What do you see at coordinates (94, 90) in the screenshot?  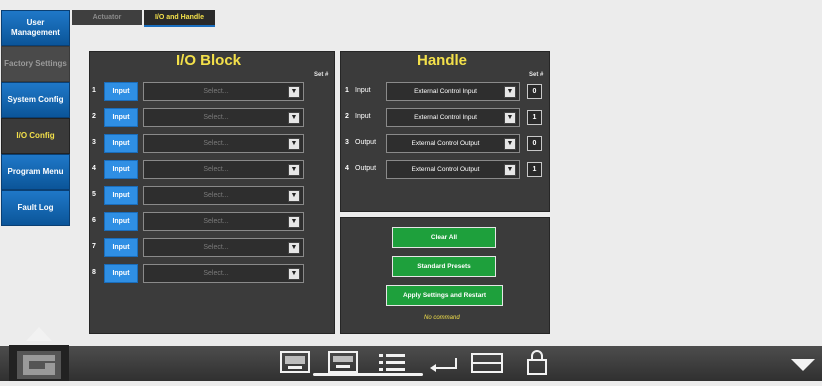 I see `io-row-number: 1` at bounding box center [94, 90].